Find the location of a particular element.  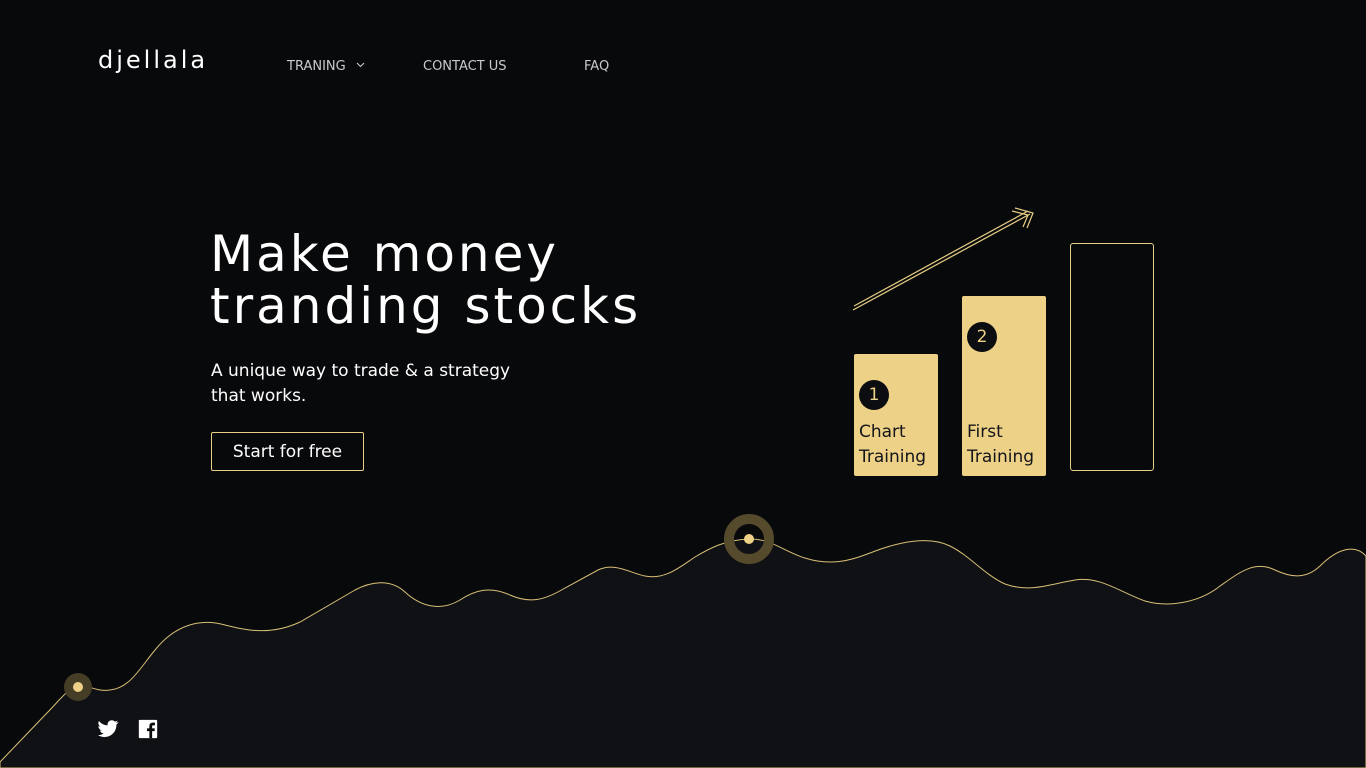

step-card-chart-training: 1 Chart Training is located at coordinates (896, 415).